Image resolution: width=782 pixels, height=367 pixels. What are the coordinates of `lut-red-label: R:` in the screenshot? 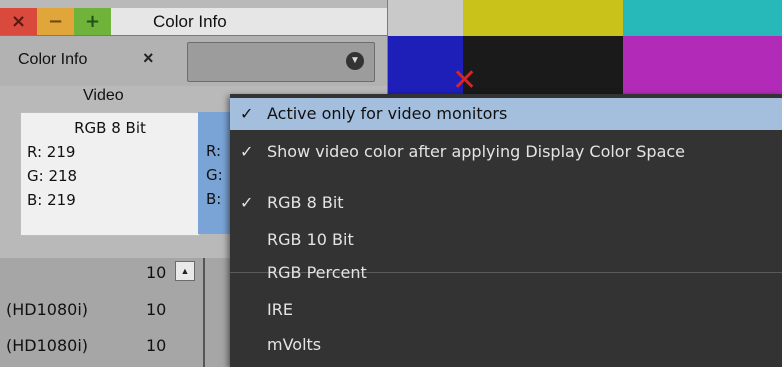 It's located at (214, 151).